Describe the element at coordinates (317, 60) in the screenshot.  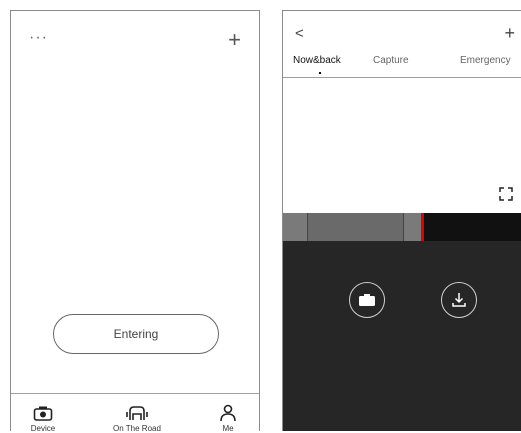
I see `tab-now-back: Now&back` at that location.